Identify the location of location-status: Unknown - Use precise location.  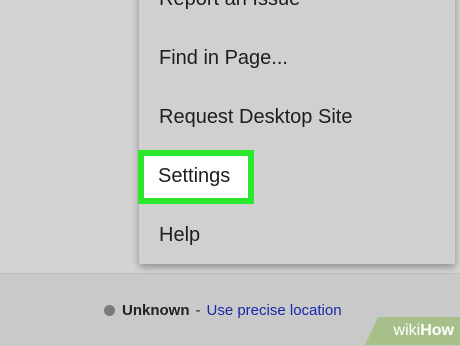
(223, 310).